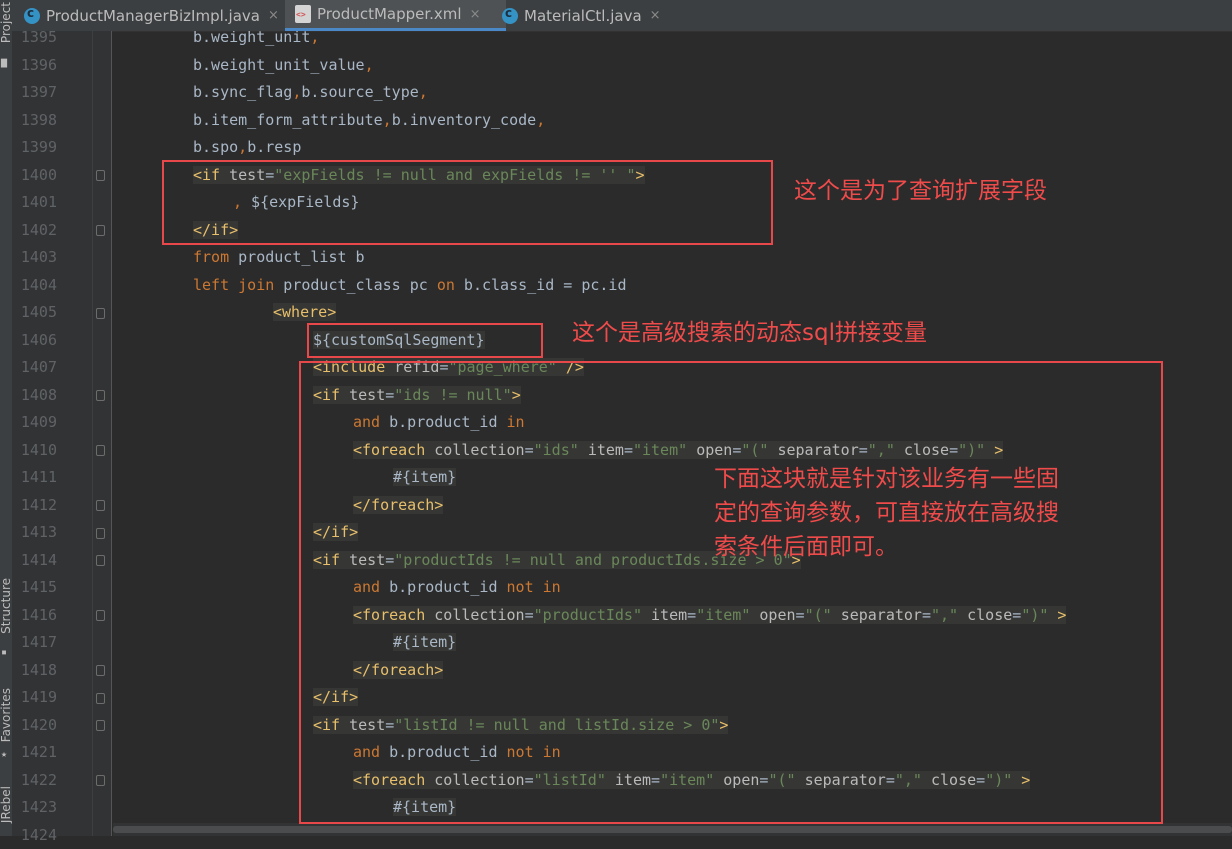 Image resolution: width=1232 pixels, height=849 pixels. What do you see at coordinates (34, 368) in the screenshot?
I see `line-number: 1407` at bounding box center [34, 368].